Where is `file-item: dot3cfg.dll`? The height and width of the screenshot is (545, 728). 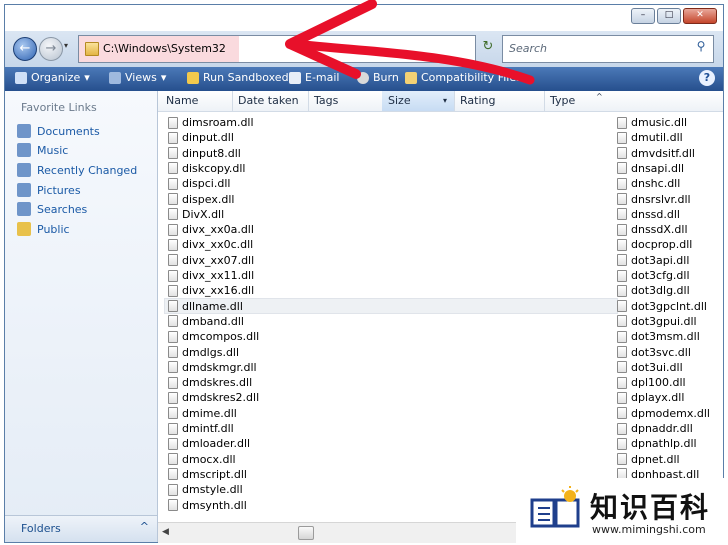
file-item: dot3cfg.dll is located at coordinates (653, 275).